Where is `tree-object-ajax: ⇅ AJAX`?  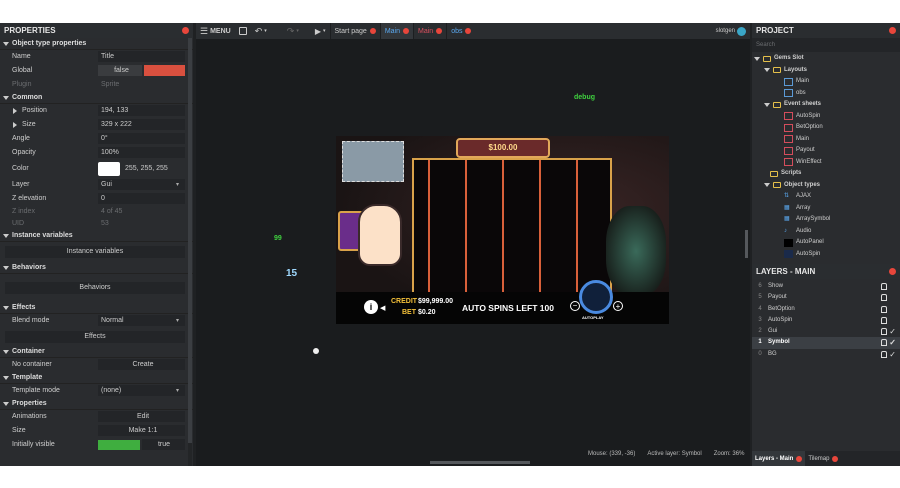 tree-object-ajax: ⇅ AJAX is located at coordinates (827, 197).